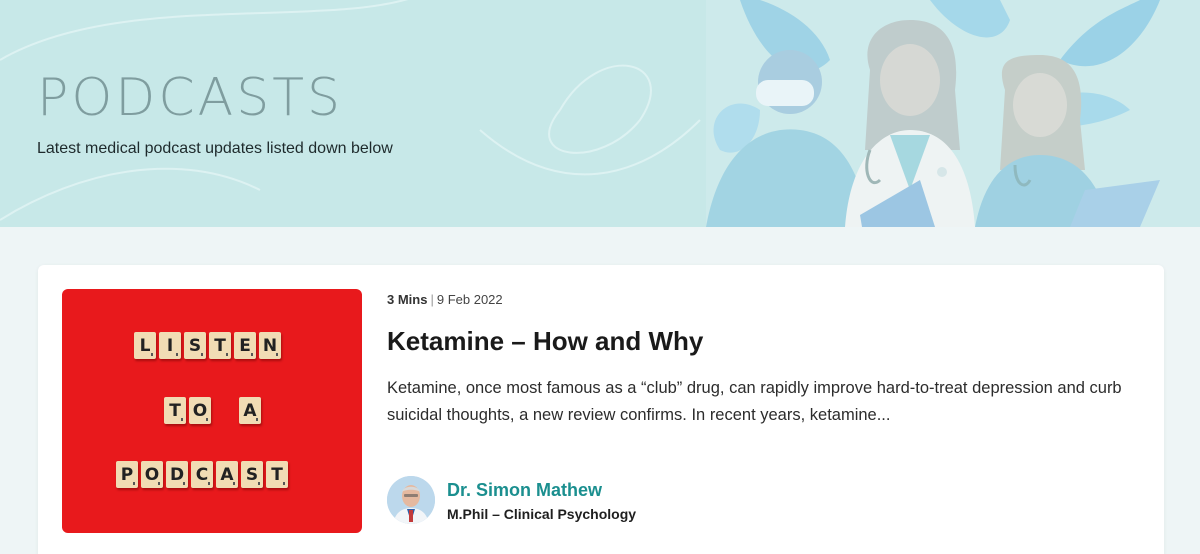  I want to click on podcast-thumbnail: L I S T E N T O A P O D C A S T, so click(212, 411).